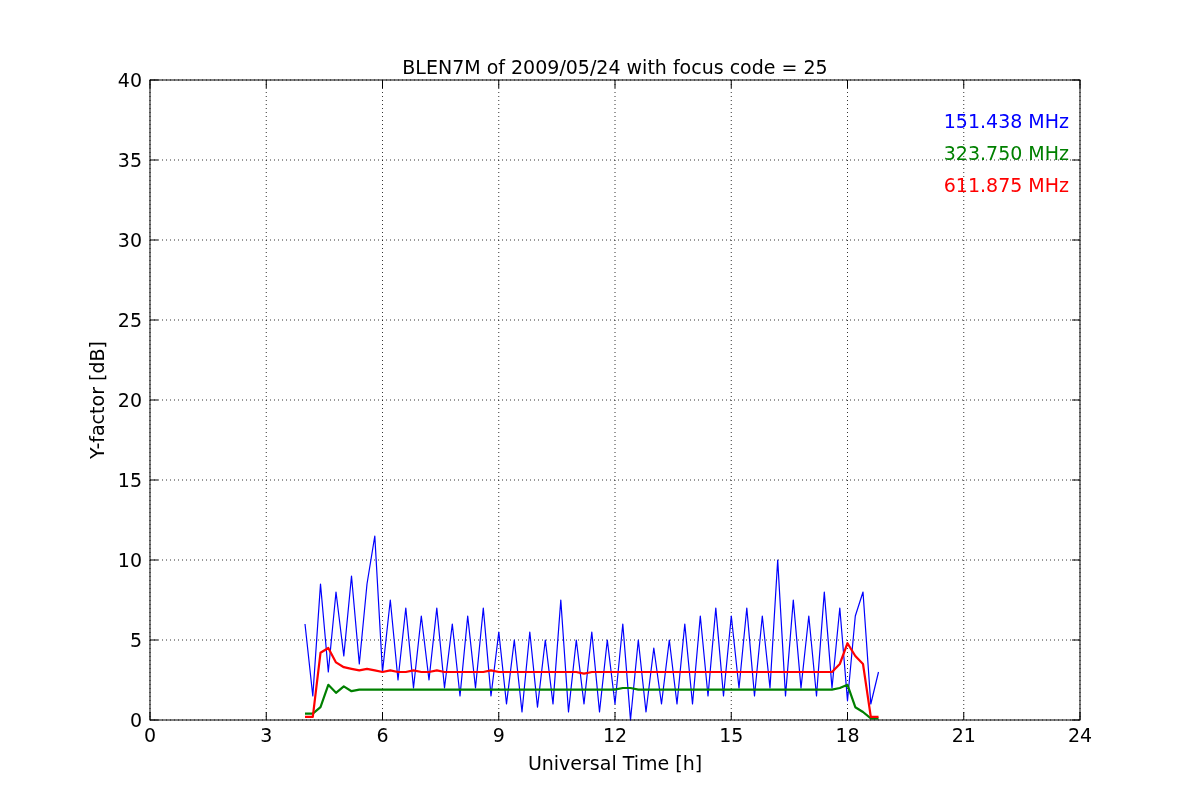 This screenshot has height=800, width=1200. Describe the element at coordinates (129, 160) in the screenshot. I see `y-tick-label: 35` at that location.